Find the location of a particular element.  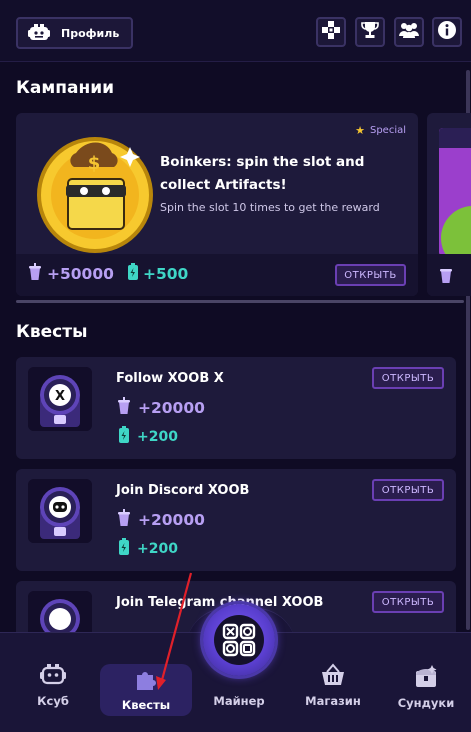

nav-item-shop: Магазин is located at coordinates (333, 685).